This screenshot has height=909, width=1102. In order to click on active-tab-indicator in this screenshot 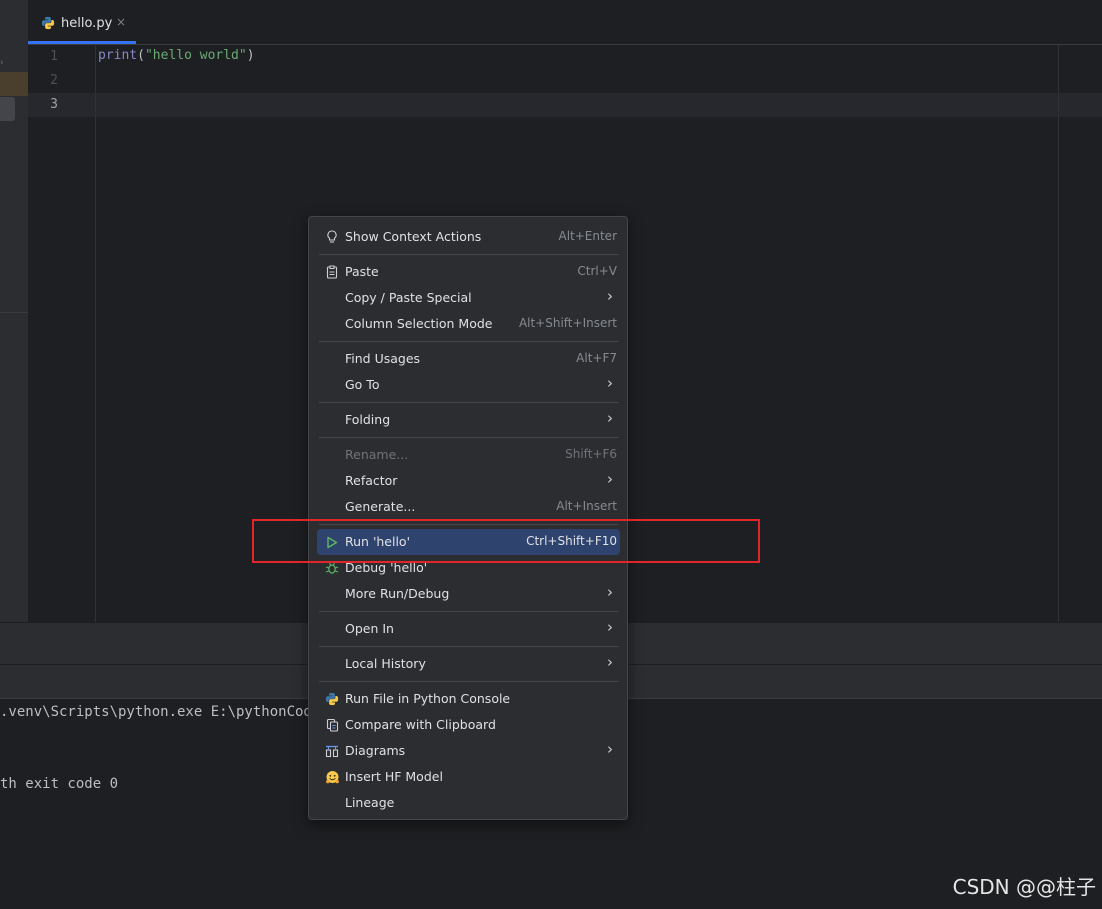, I will do `click(82, 42)`.